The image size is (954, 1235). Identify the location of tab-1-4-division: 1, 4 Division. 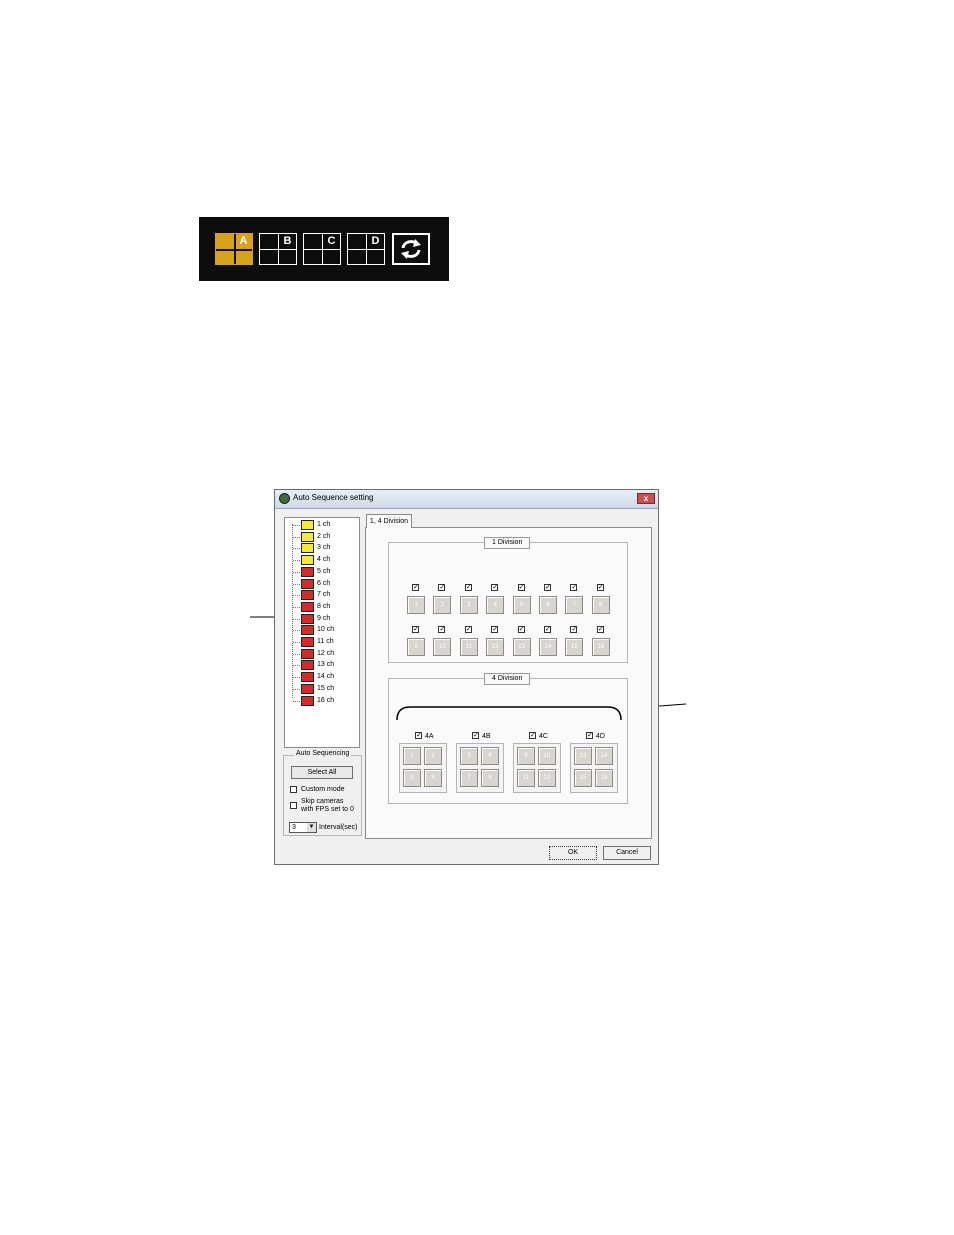
(389, 521).